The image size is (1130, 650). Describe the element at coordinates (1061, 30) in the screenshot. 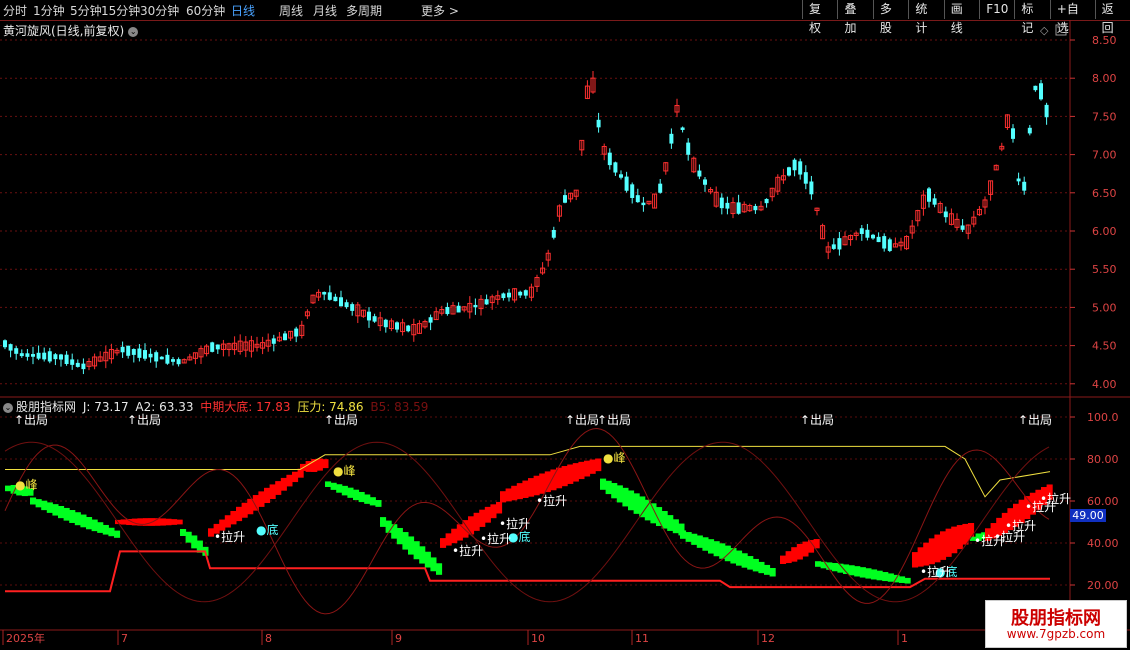

I see `window-icon` at that location.